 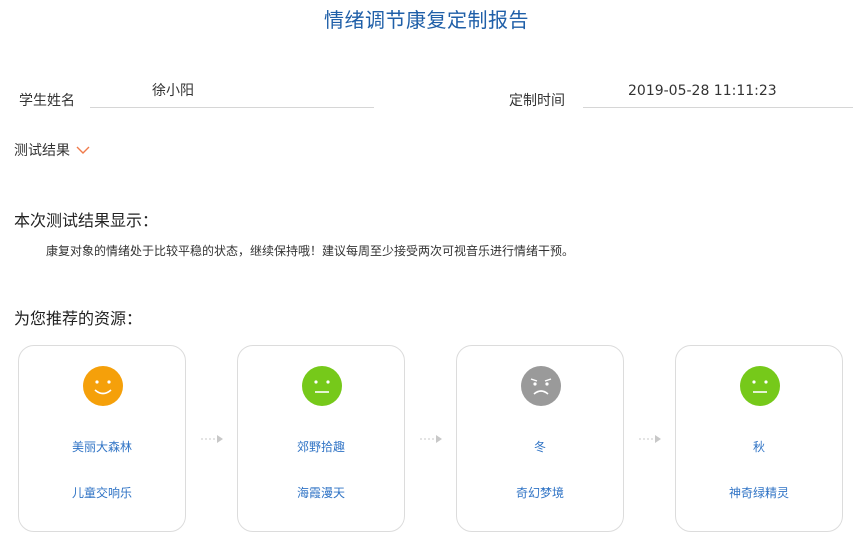 What do you see at coordinates (42, 151) in the screenshot?
I see `test-result-label: 测试结果` at bounding box center [42, 151].